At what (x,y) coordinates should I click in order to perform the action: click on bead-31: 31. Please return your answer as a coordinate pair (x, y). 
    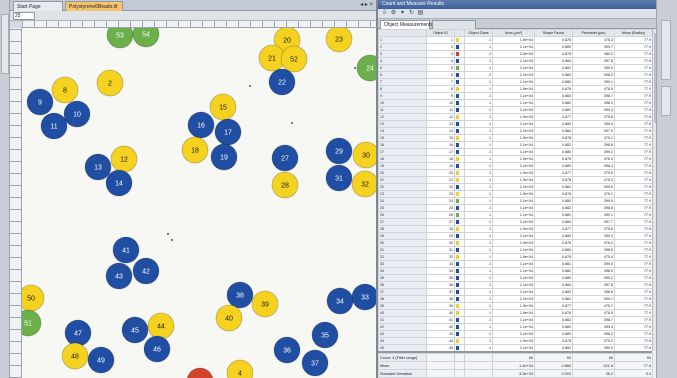
    Looking at the image, I should click on (339, 178).